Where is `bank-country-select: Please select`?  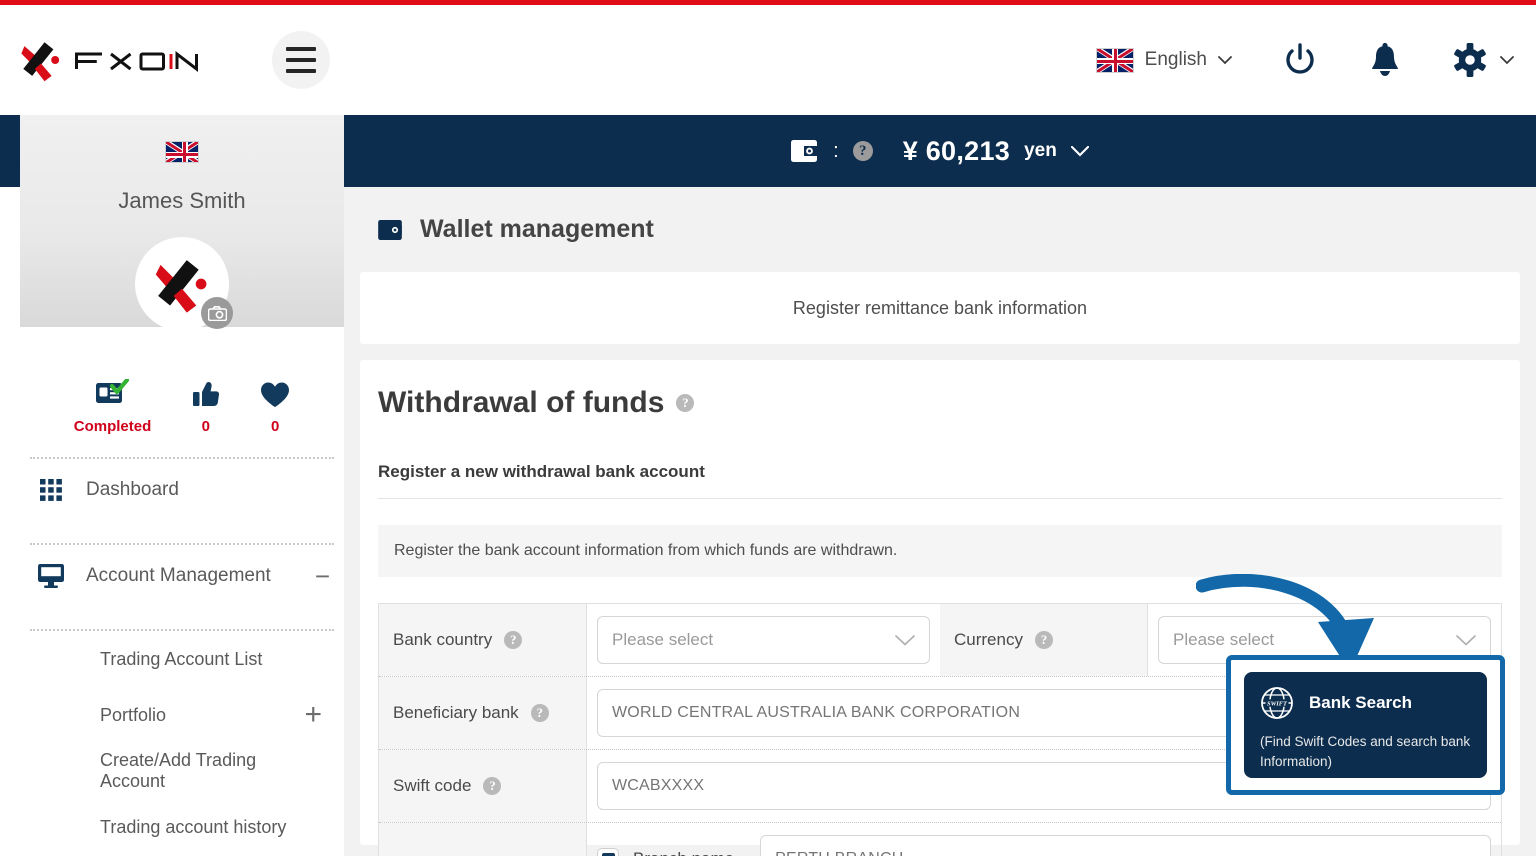 bank-country-select: Please select is located at coordinates (763, 640).